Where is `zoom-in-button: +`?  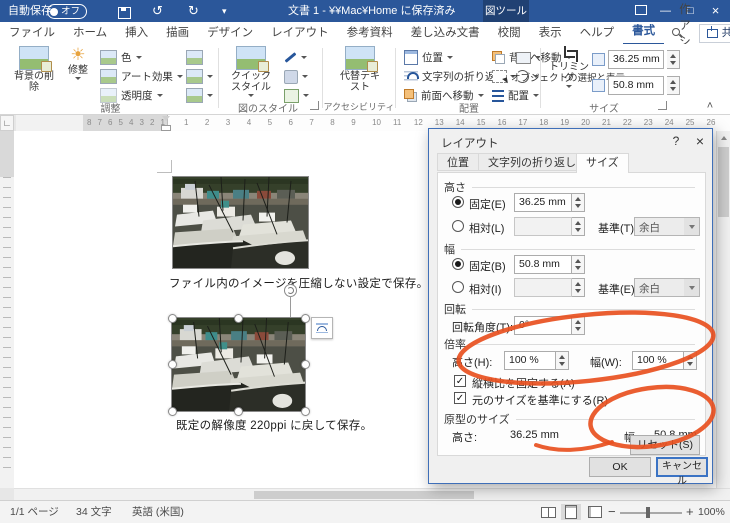 zoom-in-button: + is located at coordinates (690, 512).